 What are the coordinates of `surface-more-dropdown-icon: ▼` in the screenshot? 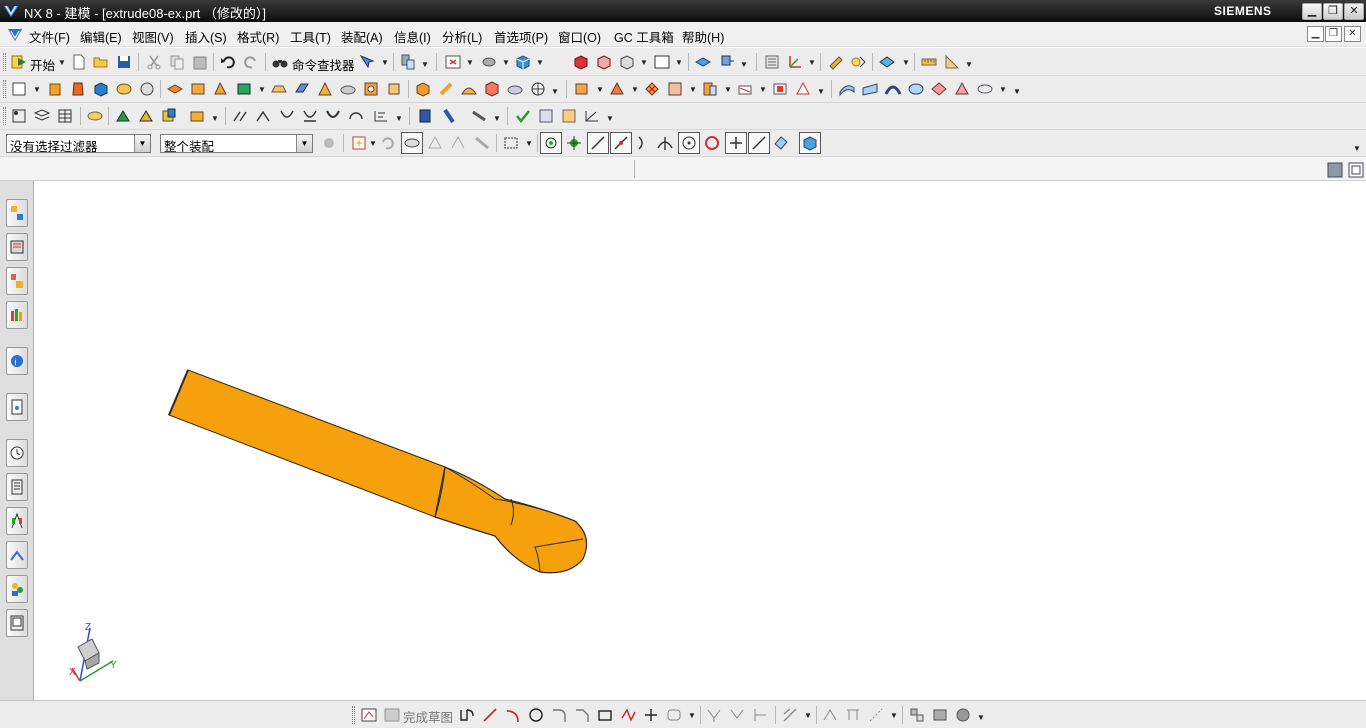 It's located at (1017, 91).